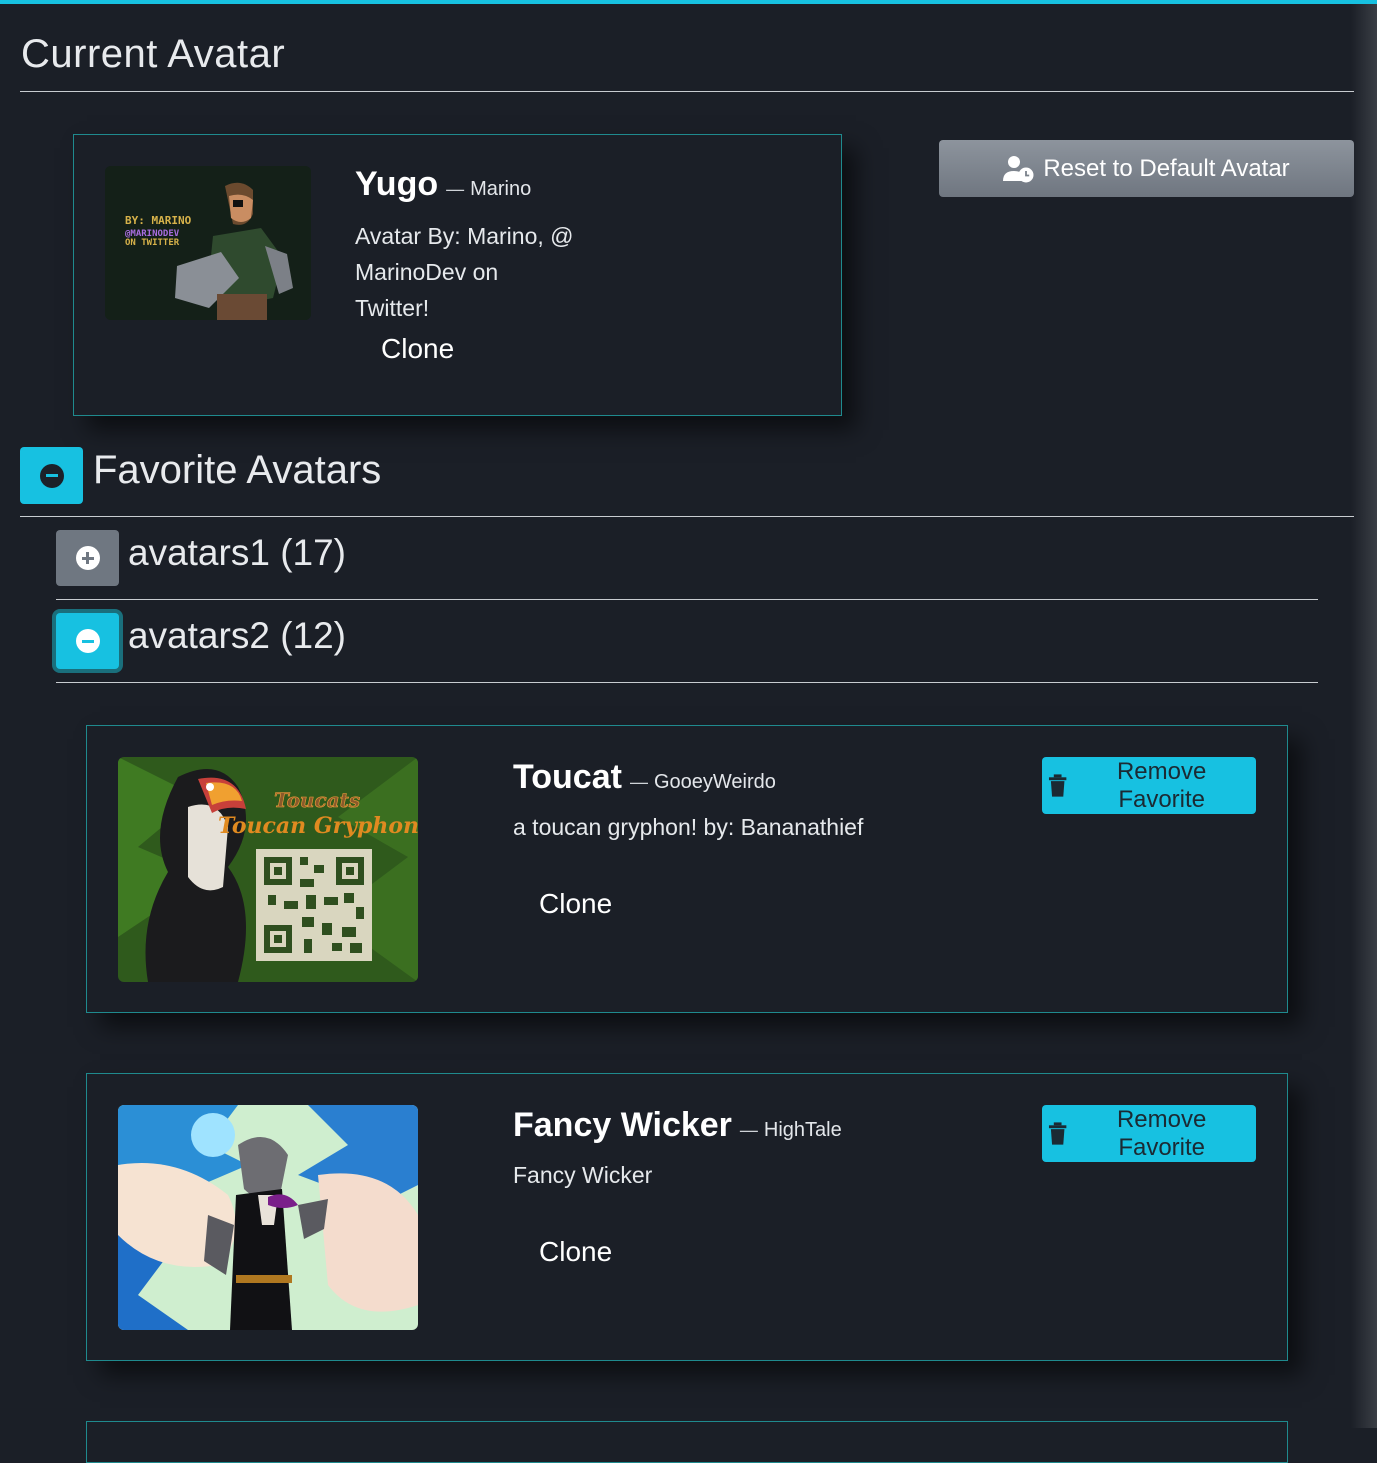  What do you see at coordinates (1166, 168) in the screenshot?
I see `reset-avatar-label: Reset to Default Avatar` at bounding box center [1166, 168].